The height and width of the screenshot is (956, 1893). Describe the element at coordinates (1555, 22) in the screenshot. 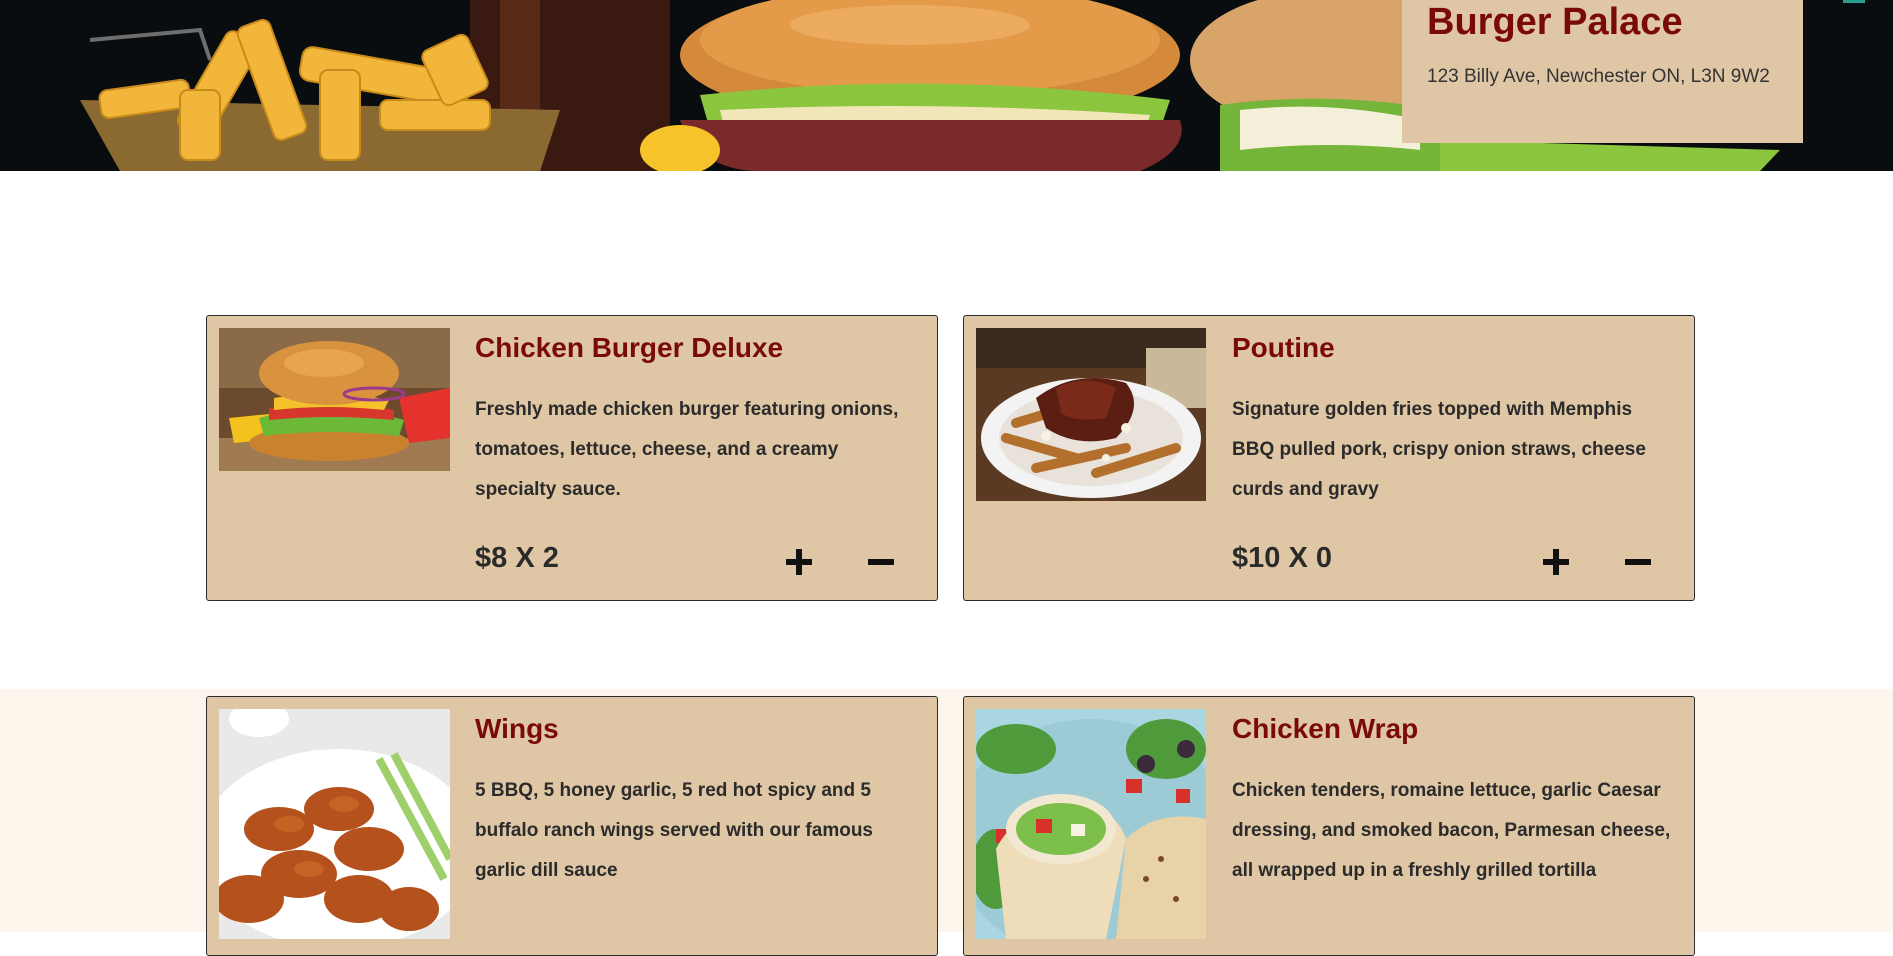

I see `restaurant-name: Burger Palace` at that location.